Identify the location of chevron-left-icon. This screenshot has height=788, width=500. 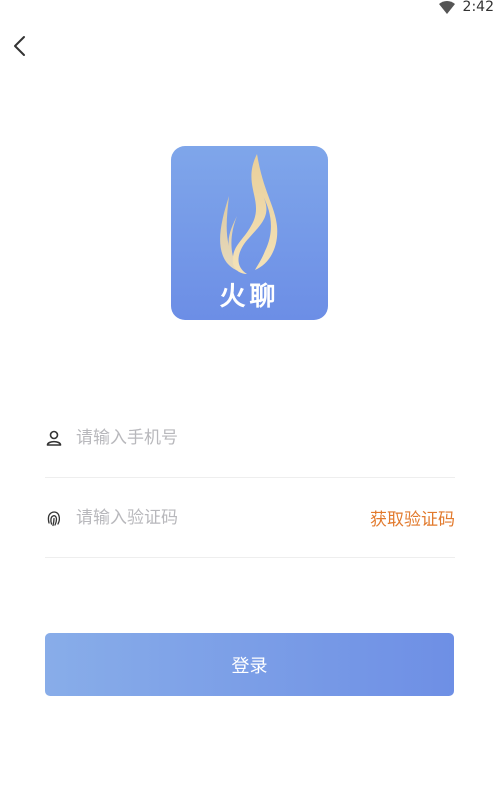
(19, 46).